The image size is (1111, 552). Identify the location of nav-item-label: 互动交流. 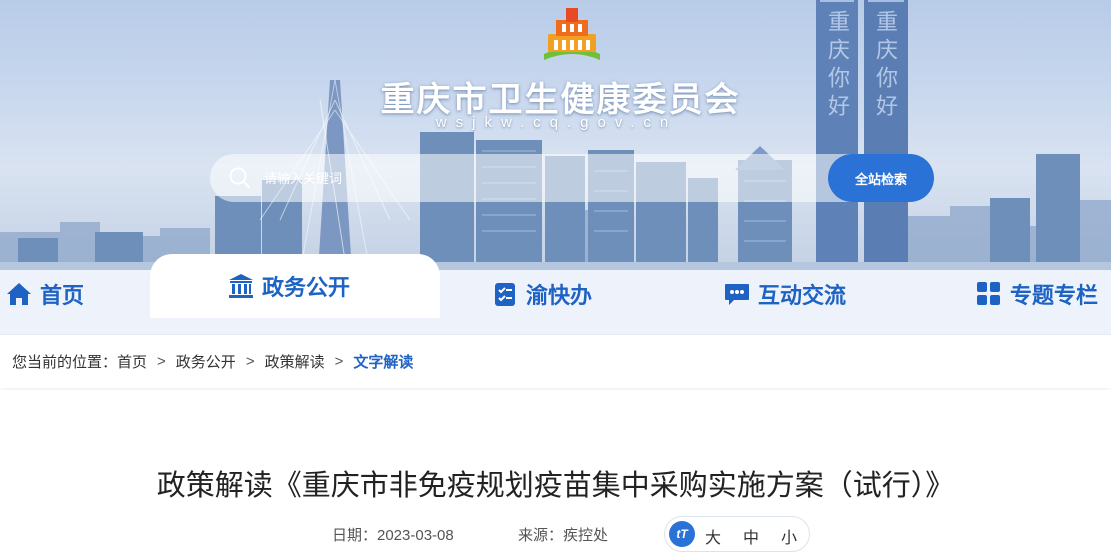
(802, 295).